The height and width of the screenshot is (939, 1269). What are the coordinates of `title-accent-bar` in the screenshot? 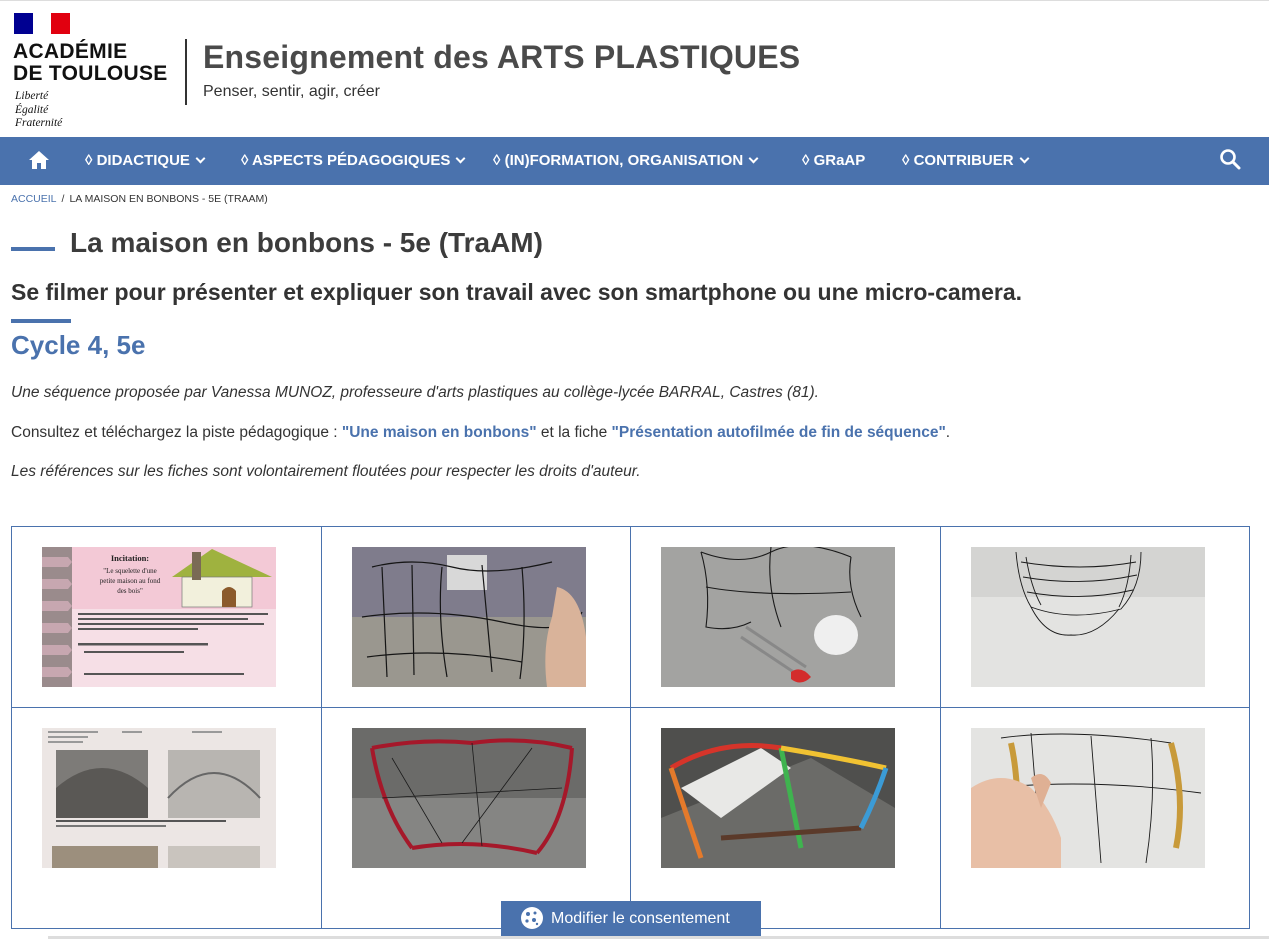 It's located at (33, 249).